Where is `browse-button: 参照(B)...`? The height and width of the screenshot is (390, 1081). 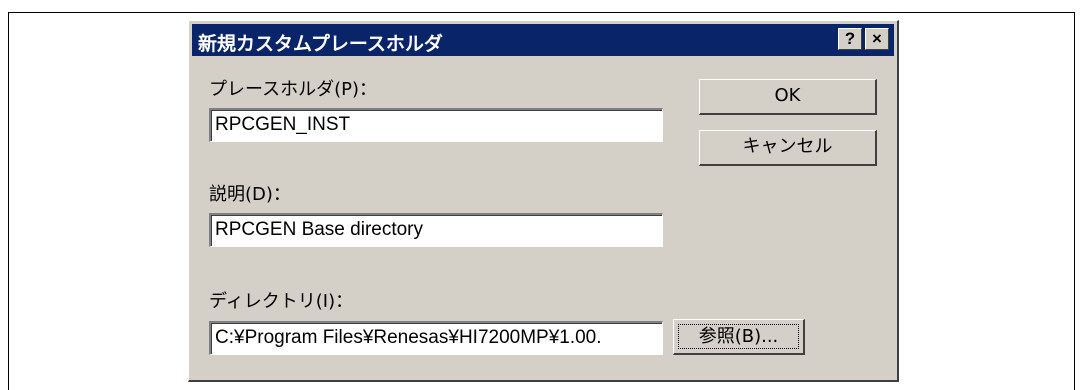 browse-button: 参照(B)... is located at coordinates (739, 337).